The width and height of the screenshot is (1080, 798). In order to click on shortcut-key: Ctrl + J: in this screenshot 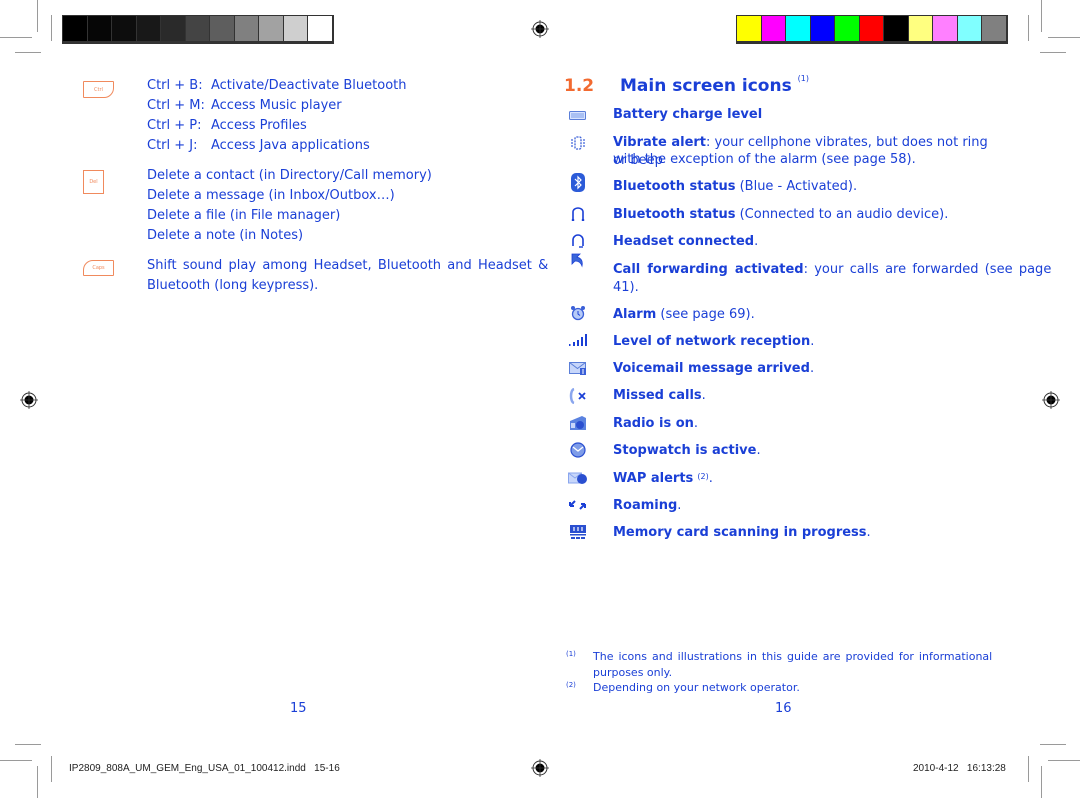, I will do `click(172, 145)`.